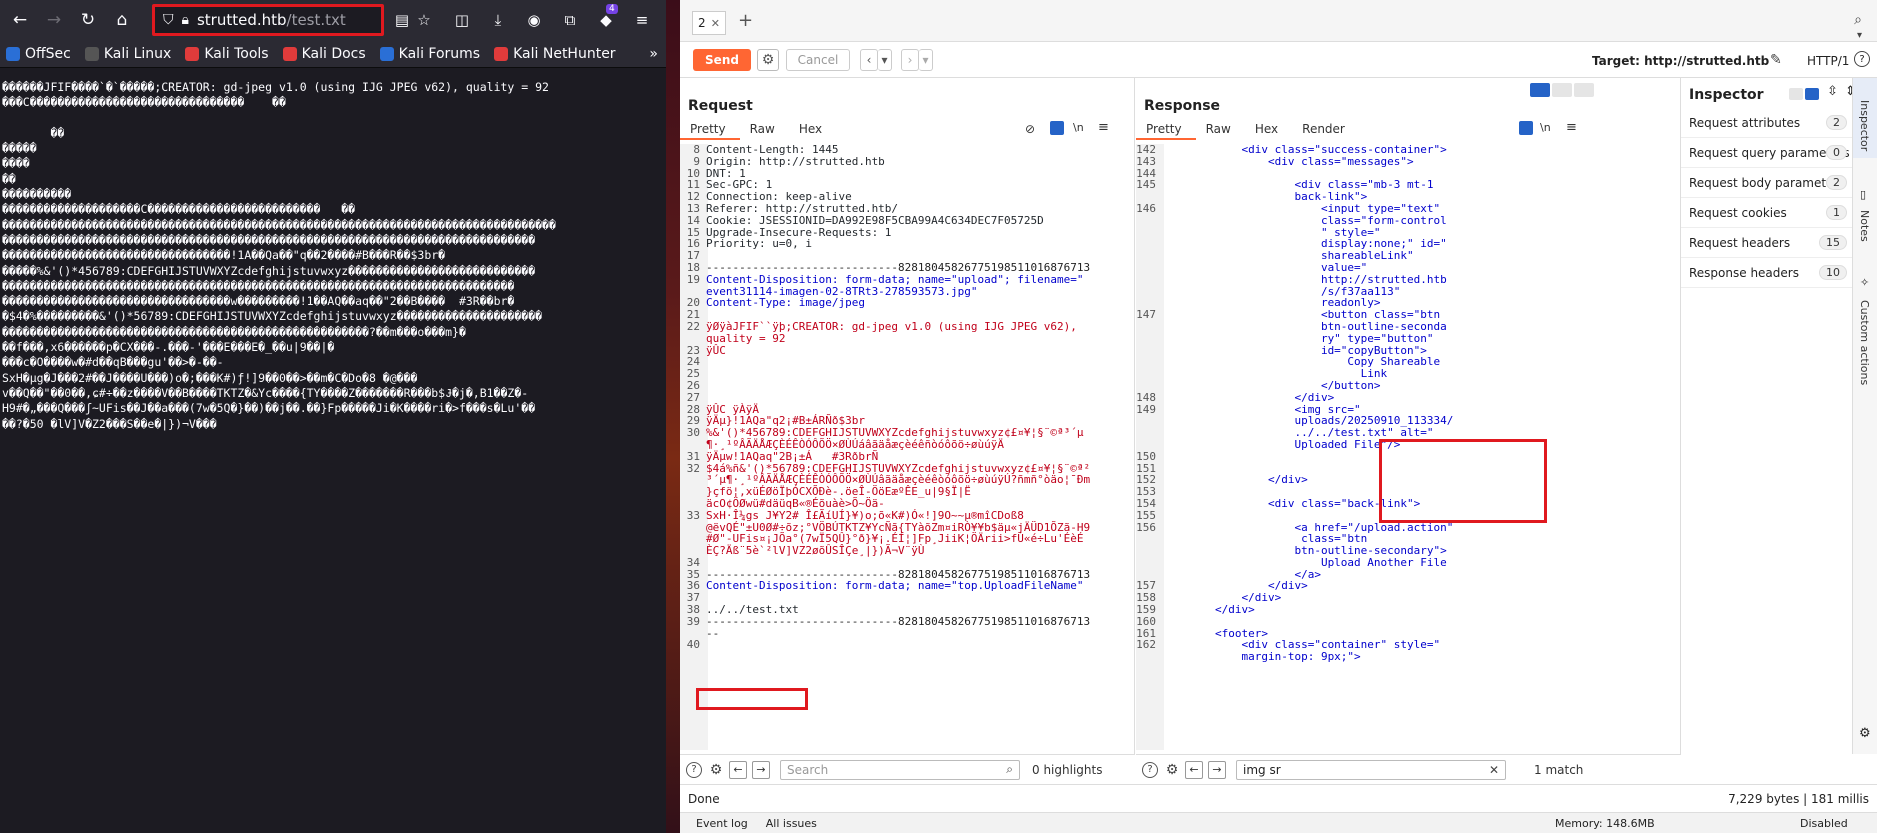 This screenshot has width=1877, height=833. What do you see at coordinates (900, 769) in the screenshot?
I see `request-search-input: Search ⌕` at bounding box center [900, 769].